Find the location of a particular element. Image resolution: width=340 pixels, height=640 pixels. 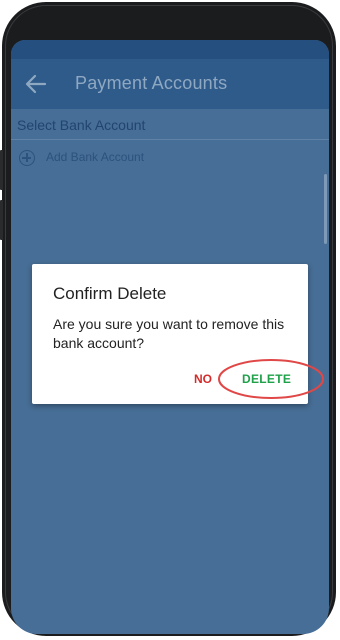

dialog-title: Confirm Delete is located at coordinates (110, 293).